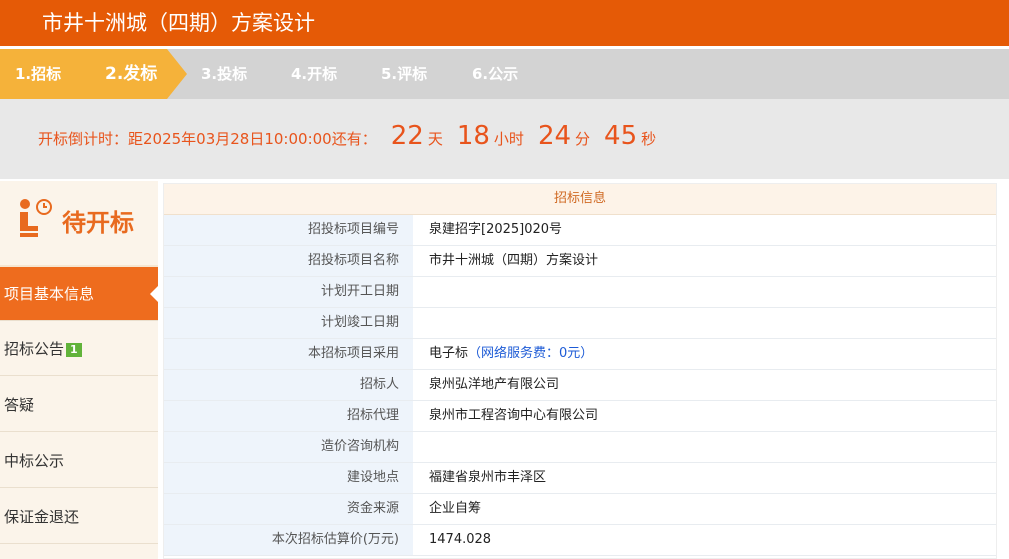 The height and width of the screenshot is (559, 1009). What do you see at coordinates (580, 509) in the screenshot?
I see `table-row: 资金来源 企业自筹` at bounding box center [580, 509].